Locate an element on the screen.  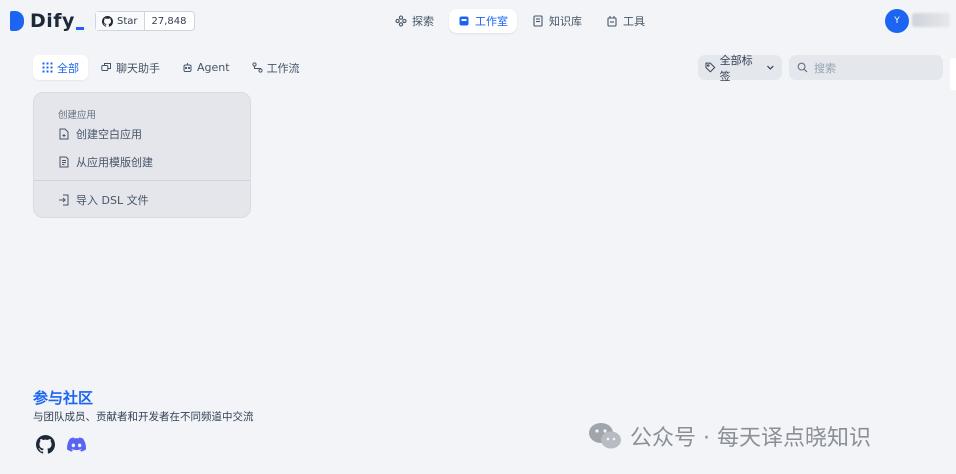
nav-studio: 工作室 is located at coordinates (483, 21).